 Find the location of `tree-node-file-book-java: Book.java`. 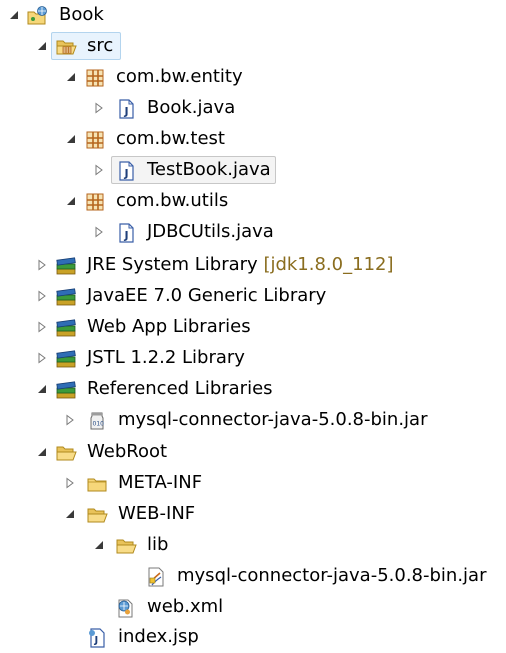

tree-node-file-book-java: Book.java is located at coordinates (253, 108).